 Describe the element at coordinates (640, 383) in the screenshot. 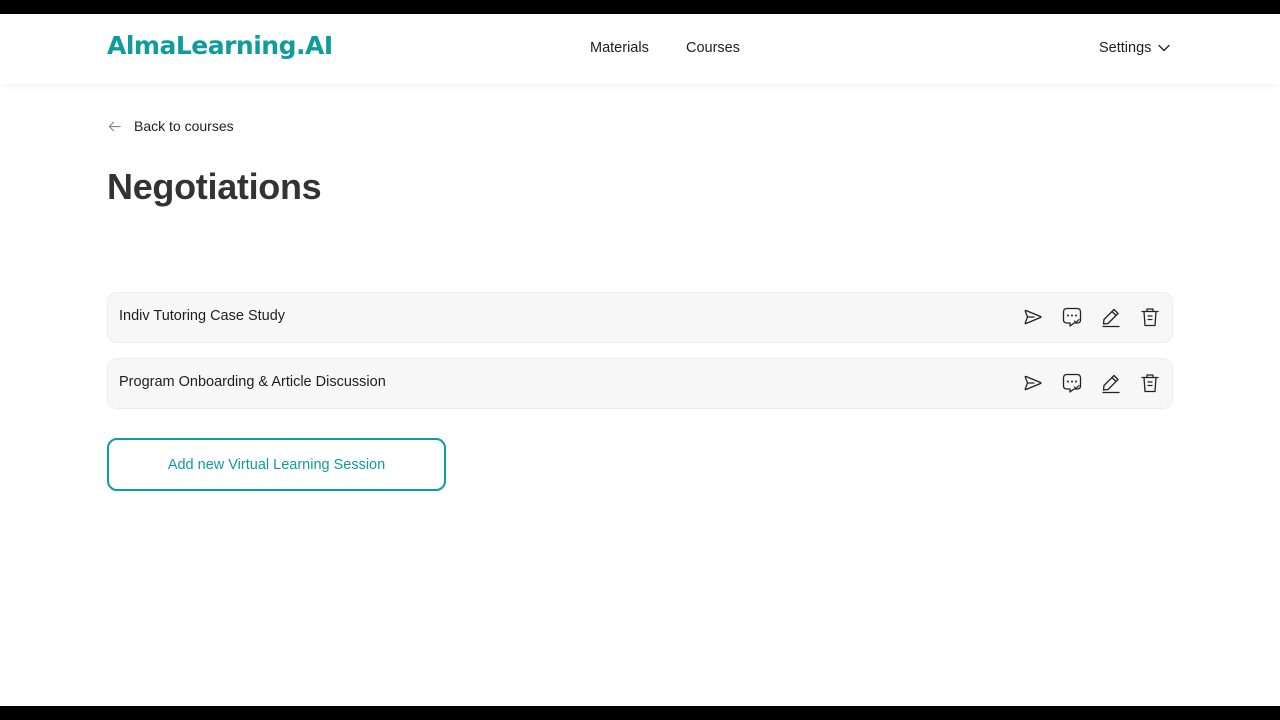

I see `session-row: Program Onboarding & Article Discussion` at that location.